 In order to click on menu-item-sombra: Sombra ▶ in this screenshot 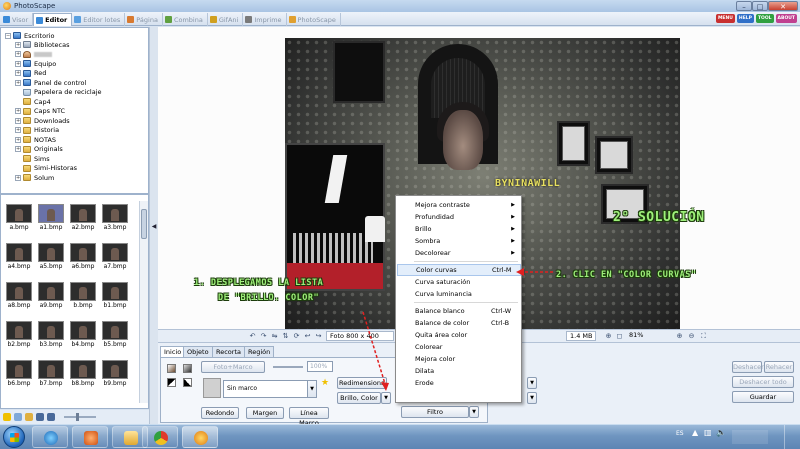, I will do `click(459, 241)`.